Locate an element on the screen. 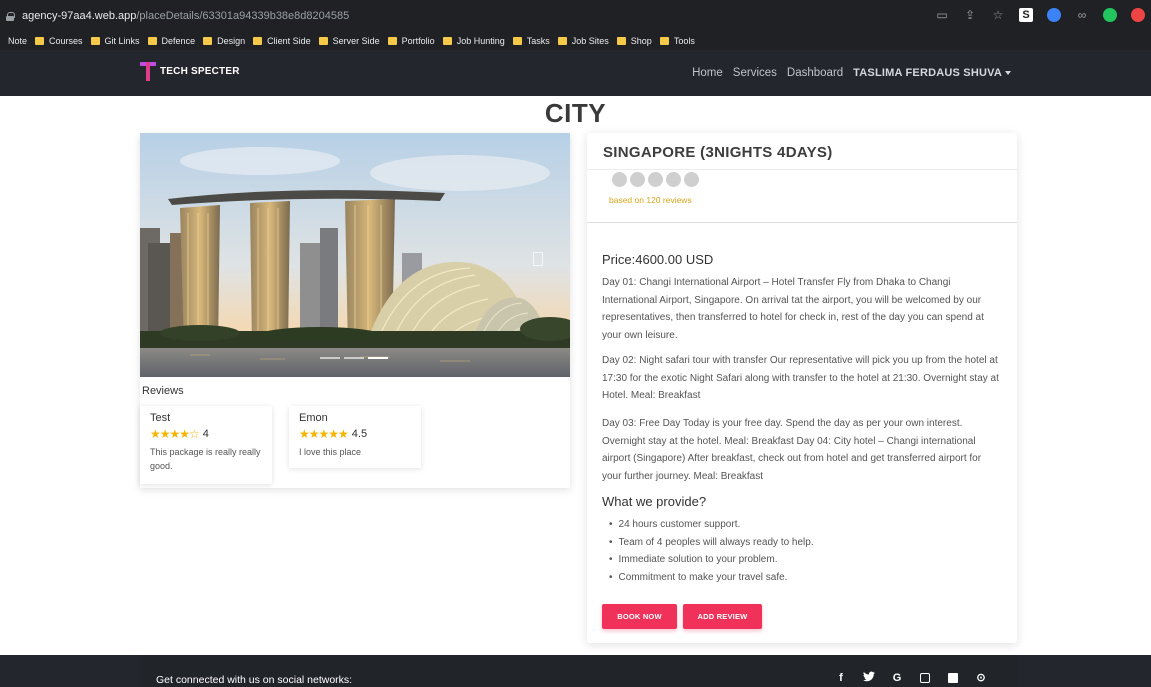 Image resolution: width=1151 pixels, height=687 pixels. bookmark-item: Job Hunting is located at coordinates (473, 41).